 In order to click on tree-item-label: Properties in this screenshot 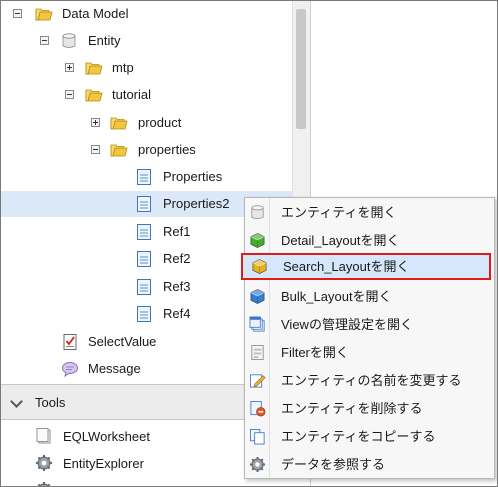, I will do `click(193, 176)`.